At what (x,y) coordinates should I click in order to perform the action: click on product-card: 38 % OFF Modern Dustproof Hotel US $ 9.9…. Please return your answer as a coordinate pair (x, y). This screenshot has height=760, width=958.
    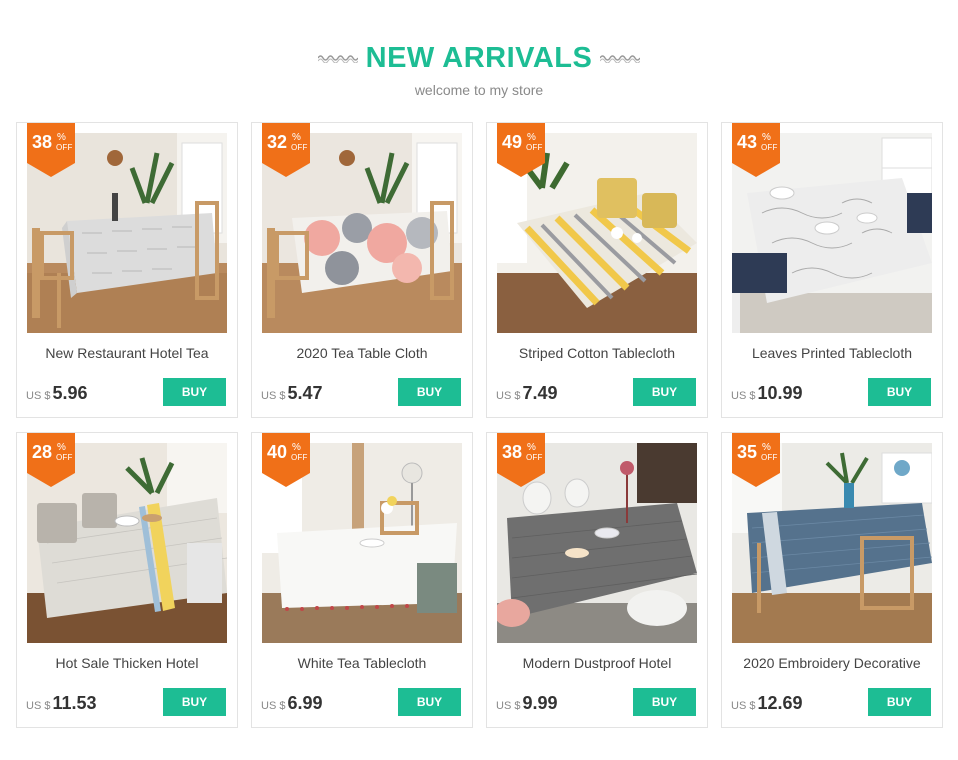
    Looking at the image, I should click on (597, 580).